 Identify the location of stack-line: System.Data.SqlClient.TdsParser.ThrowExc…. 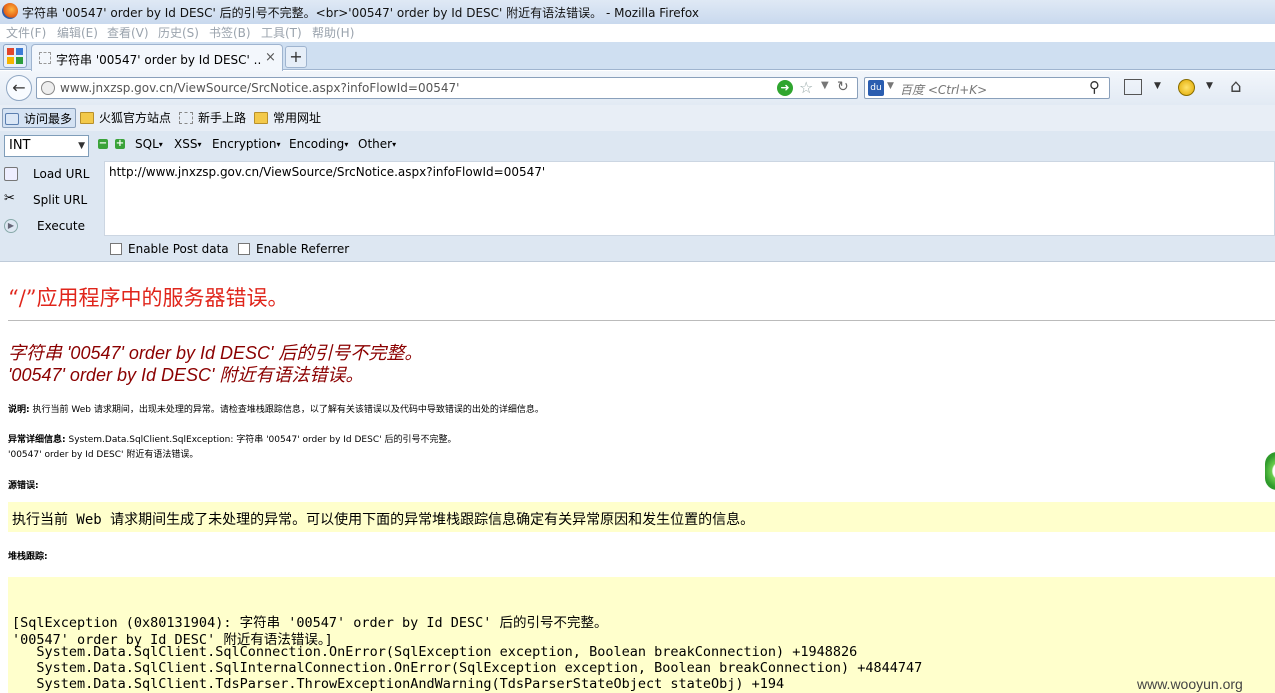
(398, 684).